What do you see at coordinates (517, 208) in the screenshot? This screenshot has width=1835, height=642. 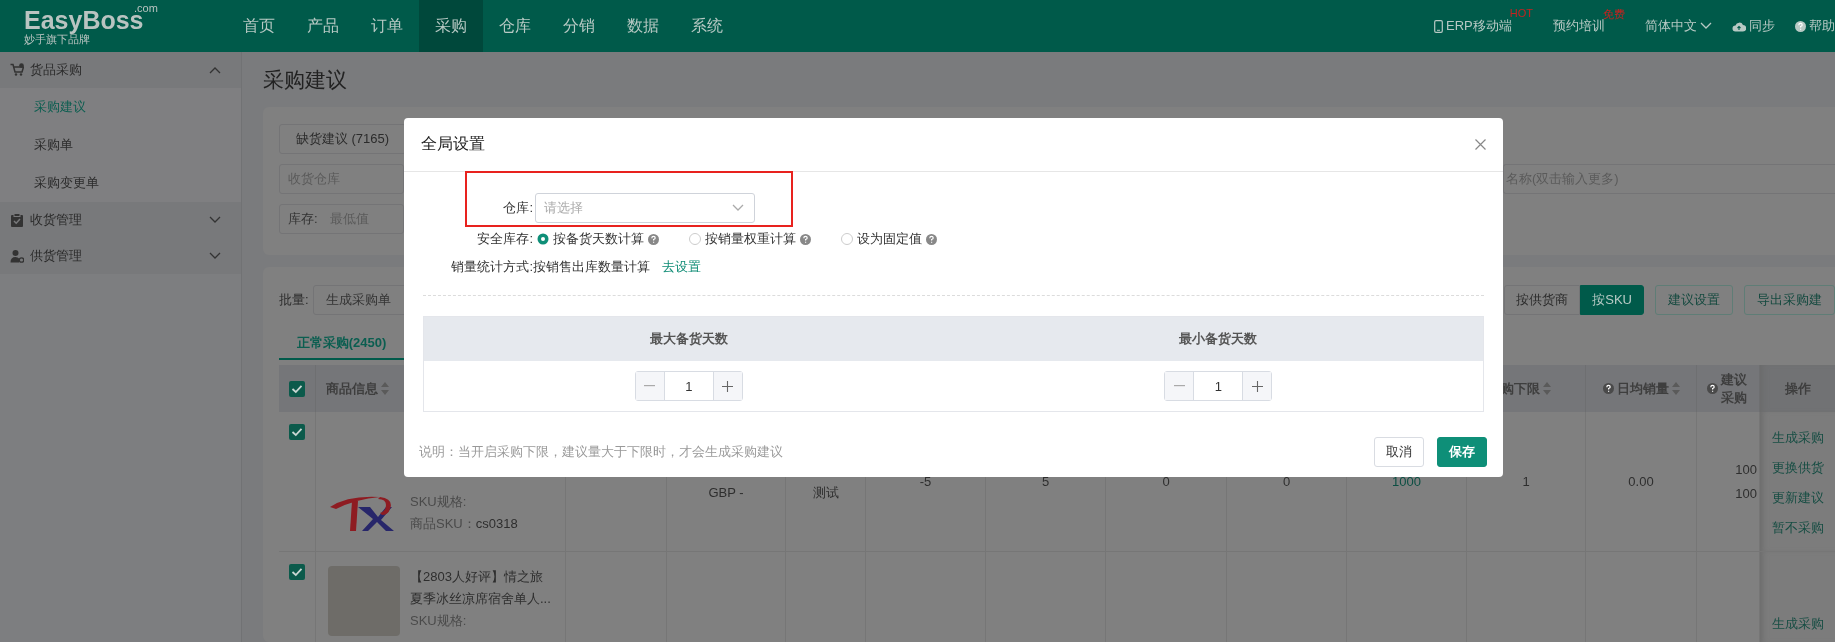 I see `field-label: 仓库:` at bounding box center [517, 208].